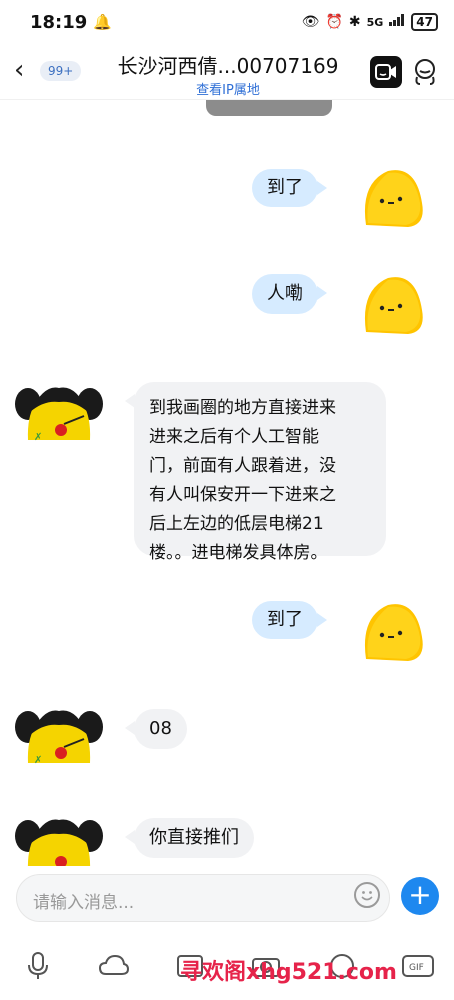 This screenshot has width=454, height=1000. Describe the element at coordinates (424, 22) in the screenshot. I see `battery-indicator: 47` at that location.